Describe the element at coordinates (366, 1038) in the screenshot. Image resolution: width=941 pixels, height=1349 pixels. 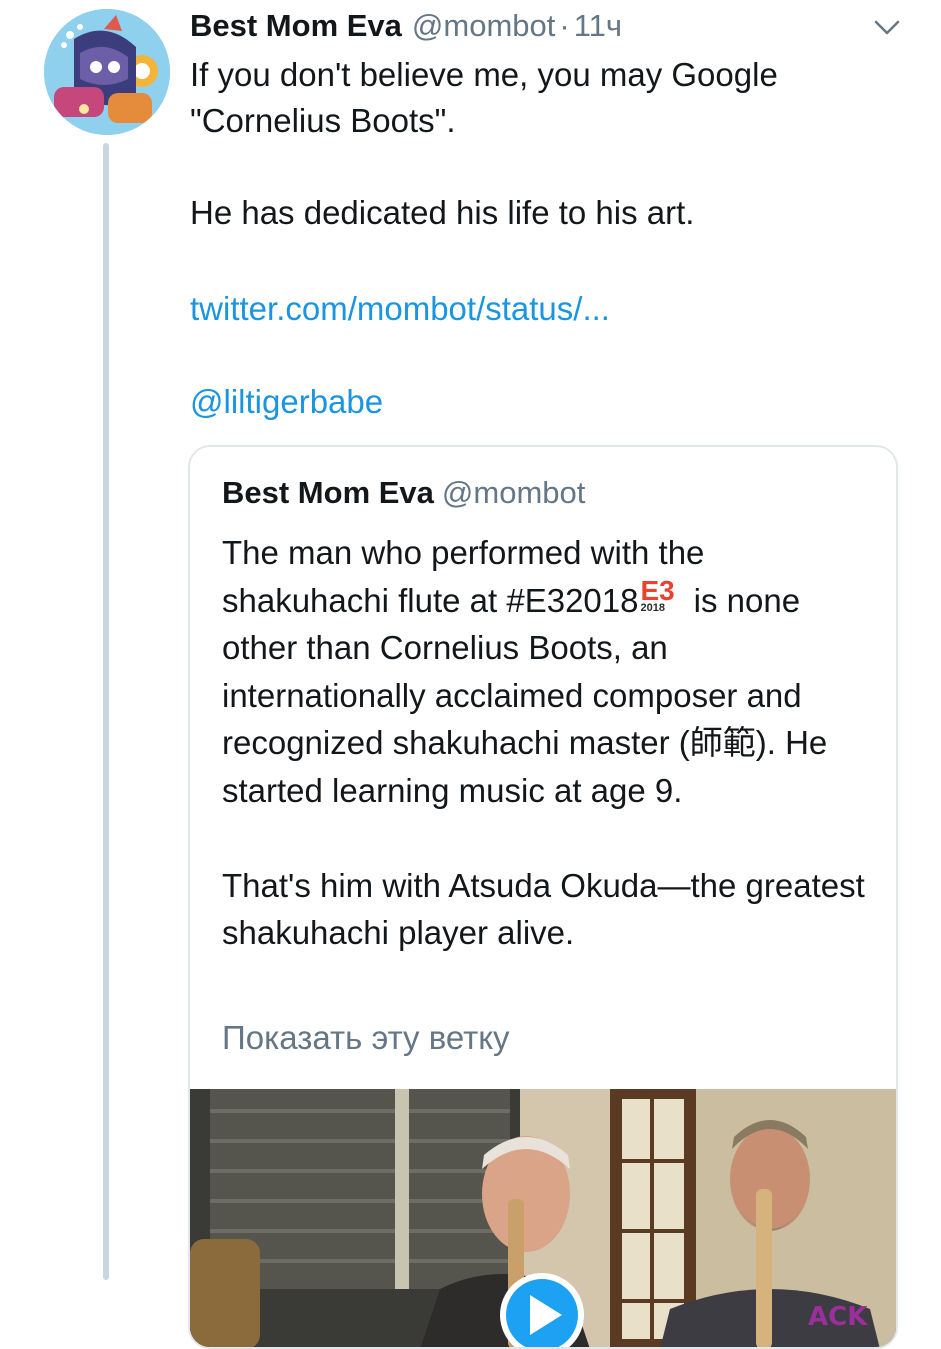
I see `show-thread-link: Показать эту ветку` at that location.